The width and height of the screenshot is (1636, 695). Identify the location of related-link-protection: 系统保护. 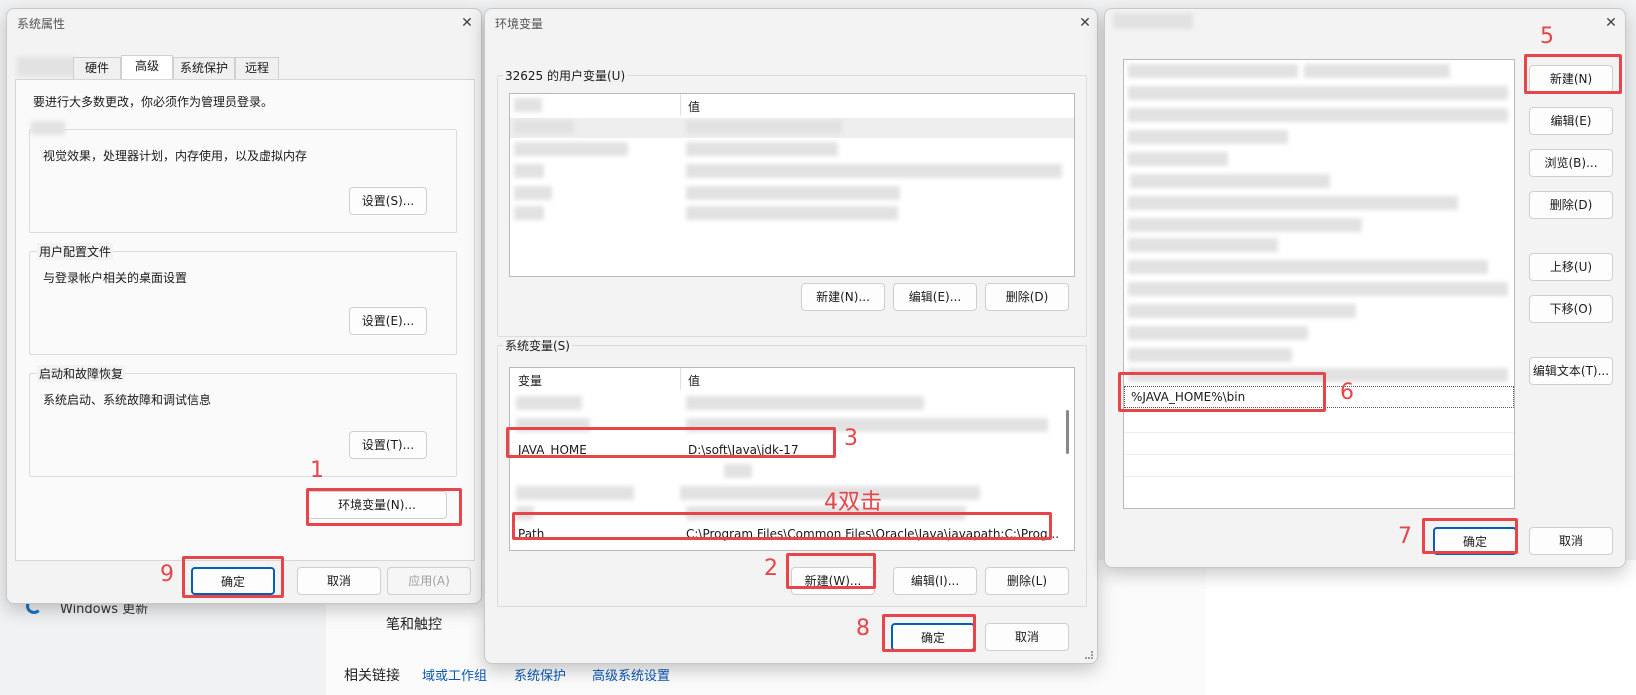
(540, 674).